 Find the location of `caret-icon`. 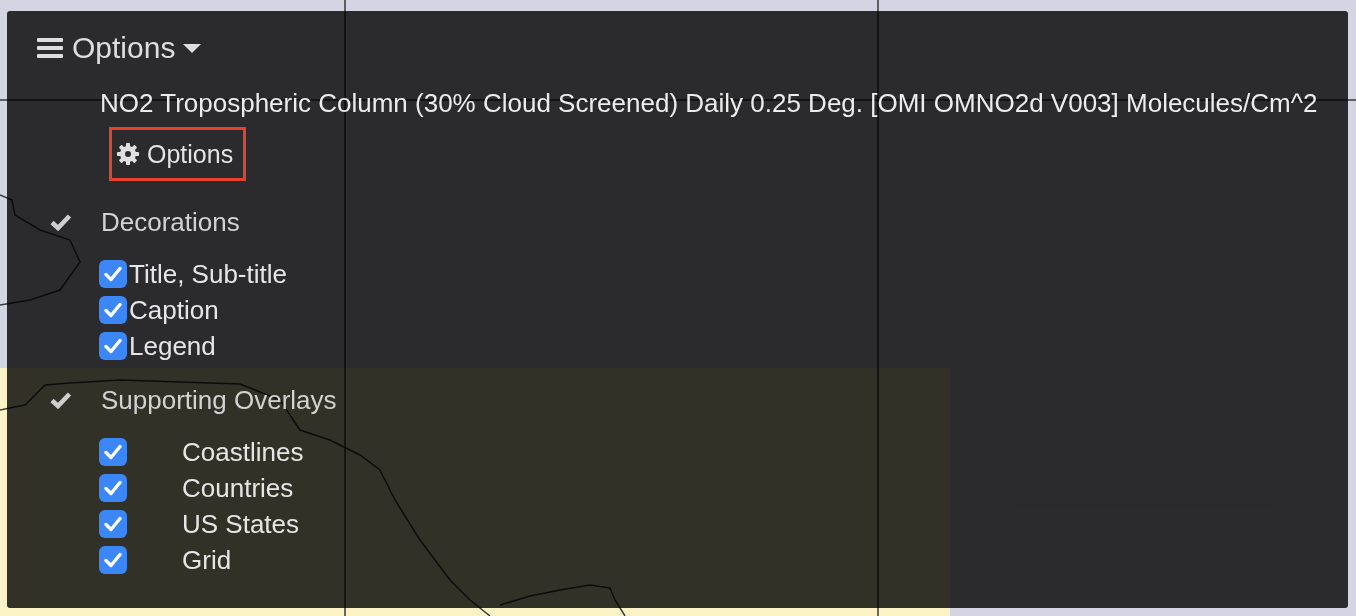

caret-icon is located at coordinates (192, 48).